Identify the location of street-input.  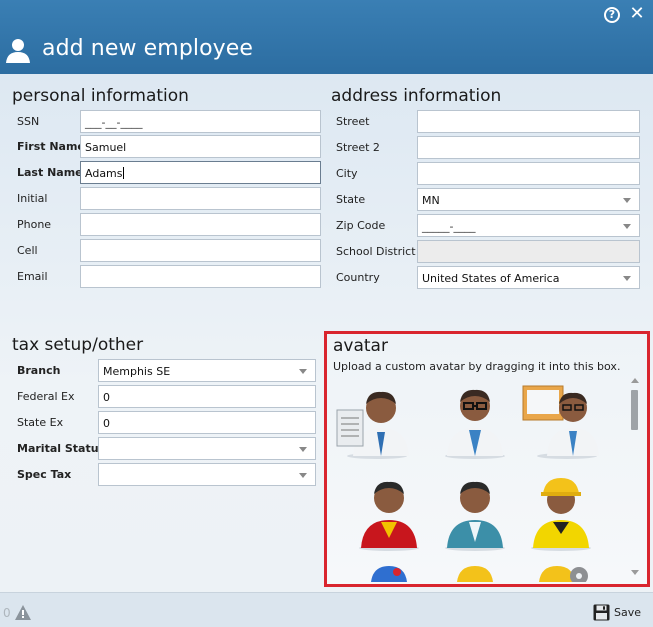
(528, 121).